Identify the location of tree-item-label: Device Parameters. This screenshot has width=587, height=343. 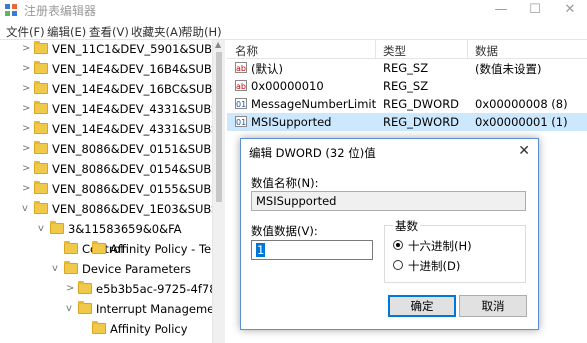
(136, 269).